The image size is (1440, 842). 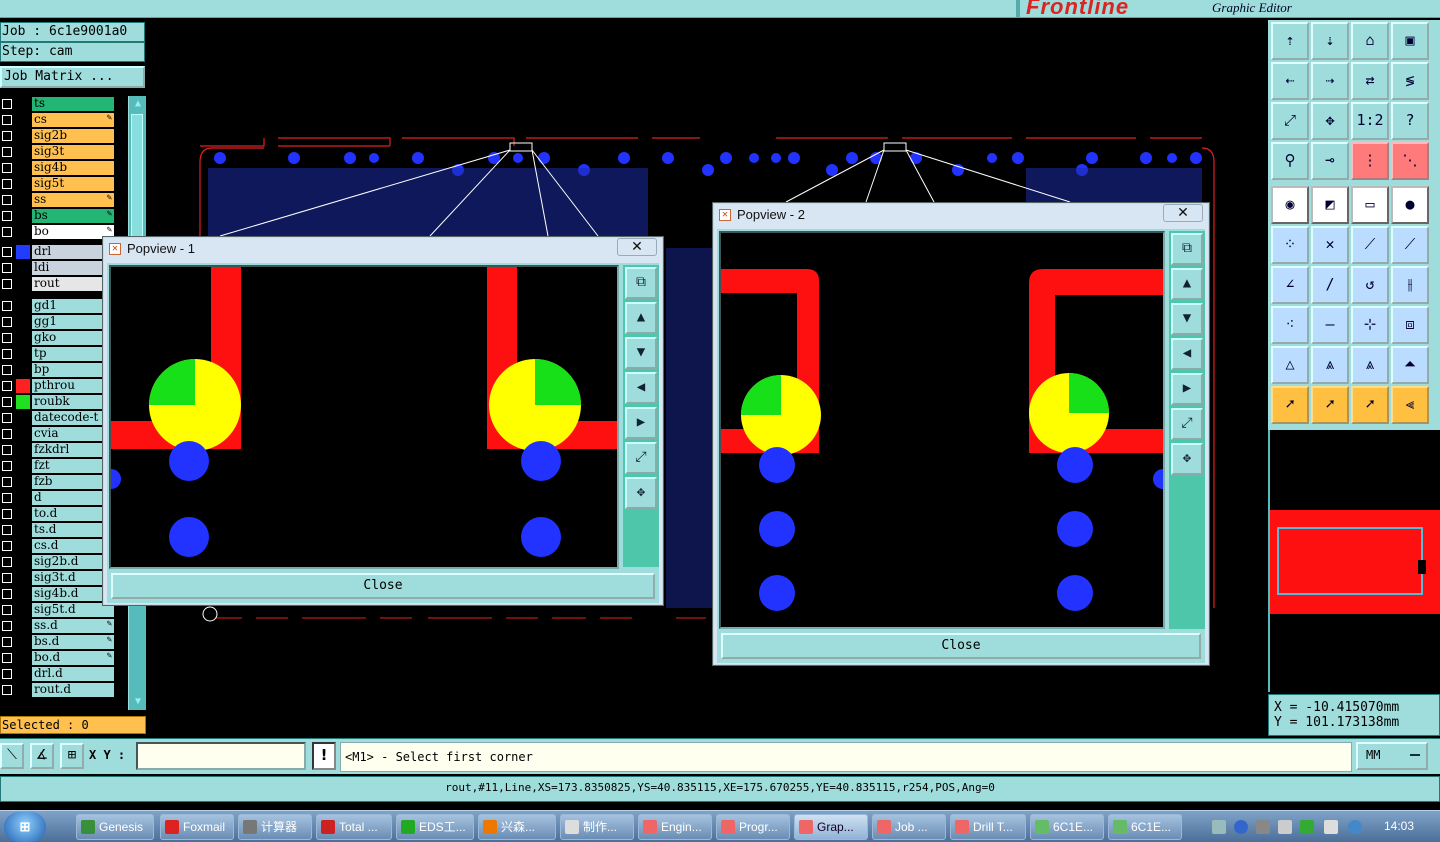 What do you see at coordinates (1370, 325) in the screenshot?
I see `align-center-icon: ⊹` at bounding box center [1370, 325].